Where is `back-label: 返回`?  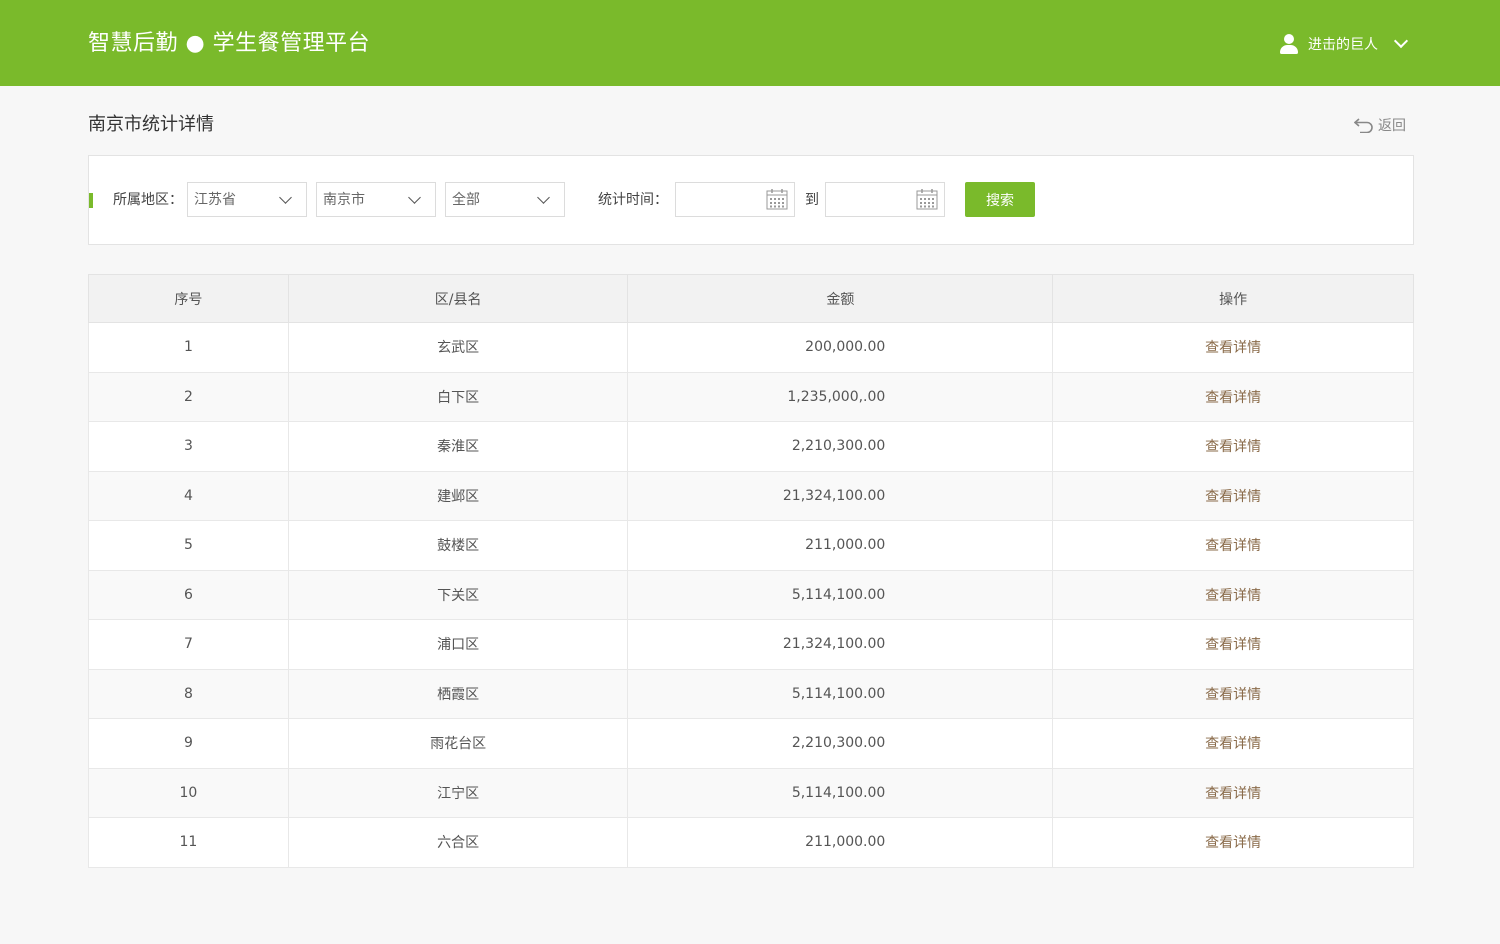
back-label: 返回 is located at coordinates (1392, 126).